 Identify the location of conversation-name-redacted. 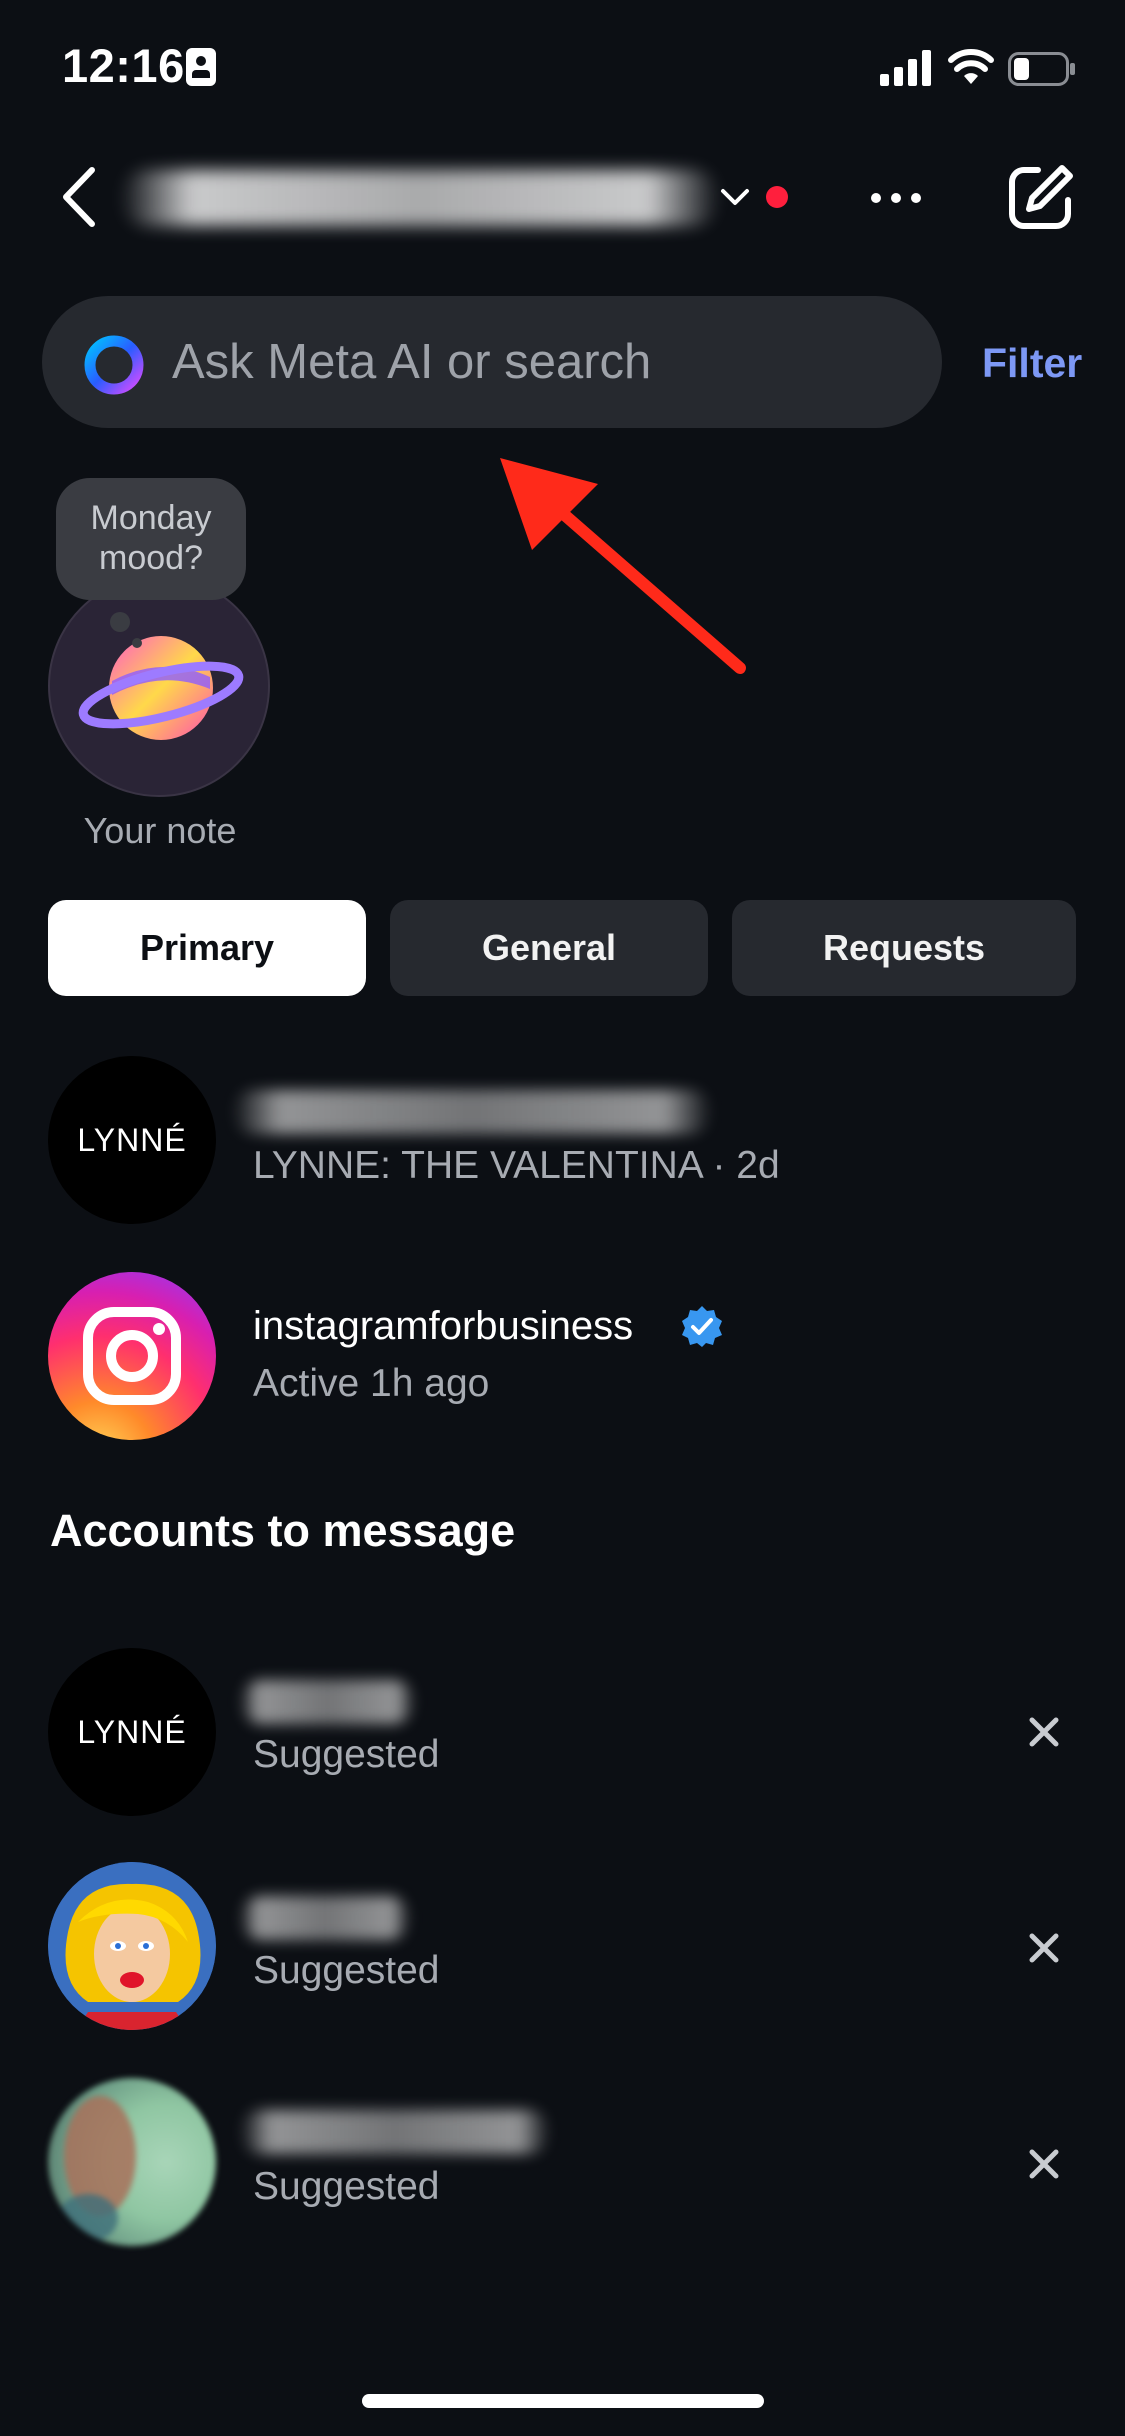
(472, 1112).